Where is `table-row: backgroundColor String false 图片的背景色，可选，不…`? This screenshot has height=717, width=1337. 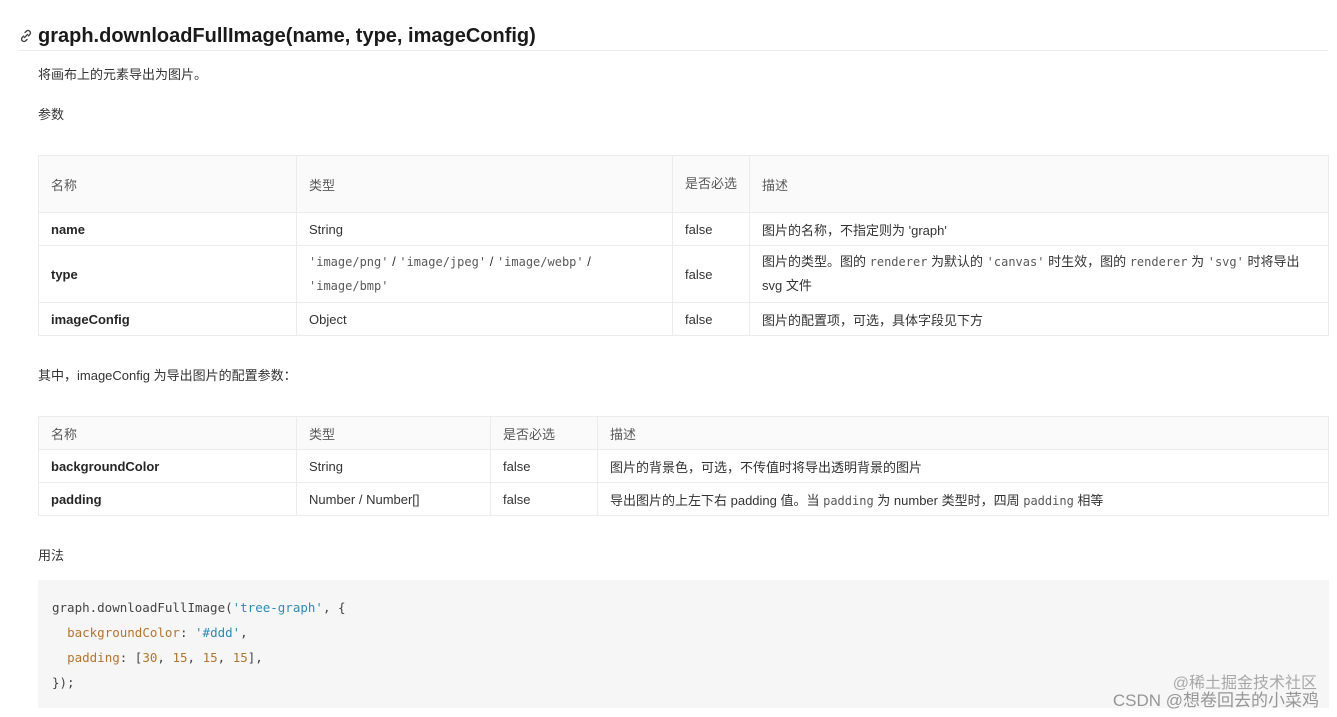 table-row: backgroundColor String false 图片的背景色，可选，不… is located at coordinates (683, 466).